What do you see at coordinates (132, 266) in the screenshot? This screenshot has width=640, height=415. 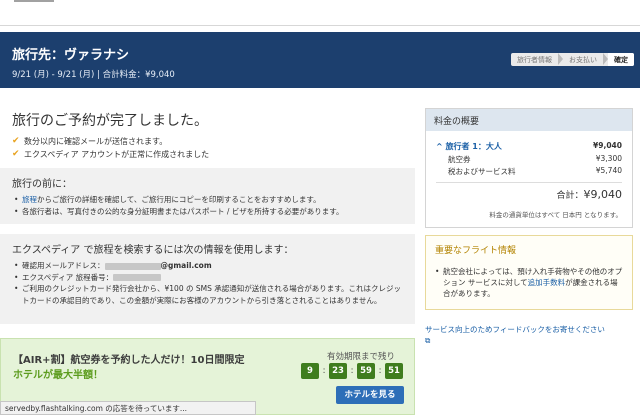 I see `masked-email` at bounding box center [132, 266].